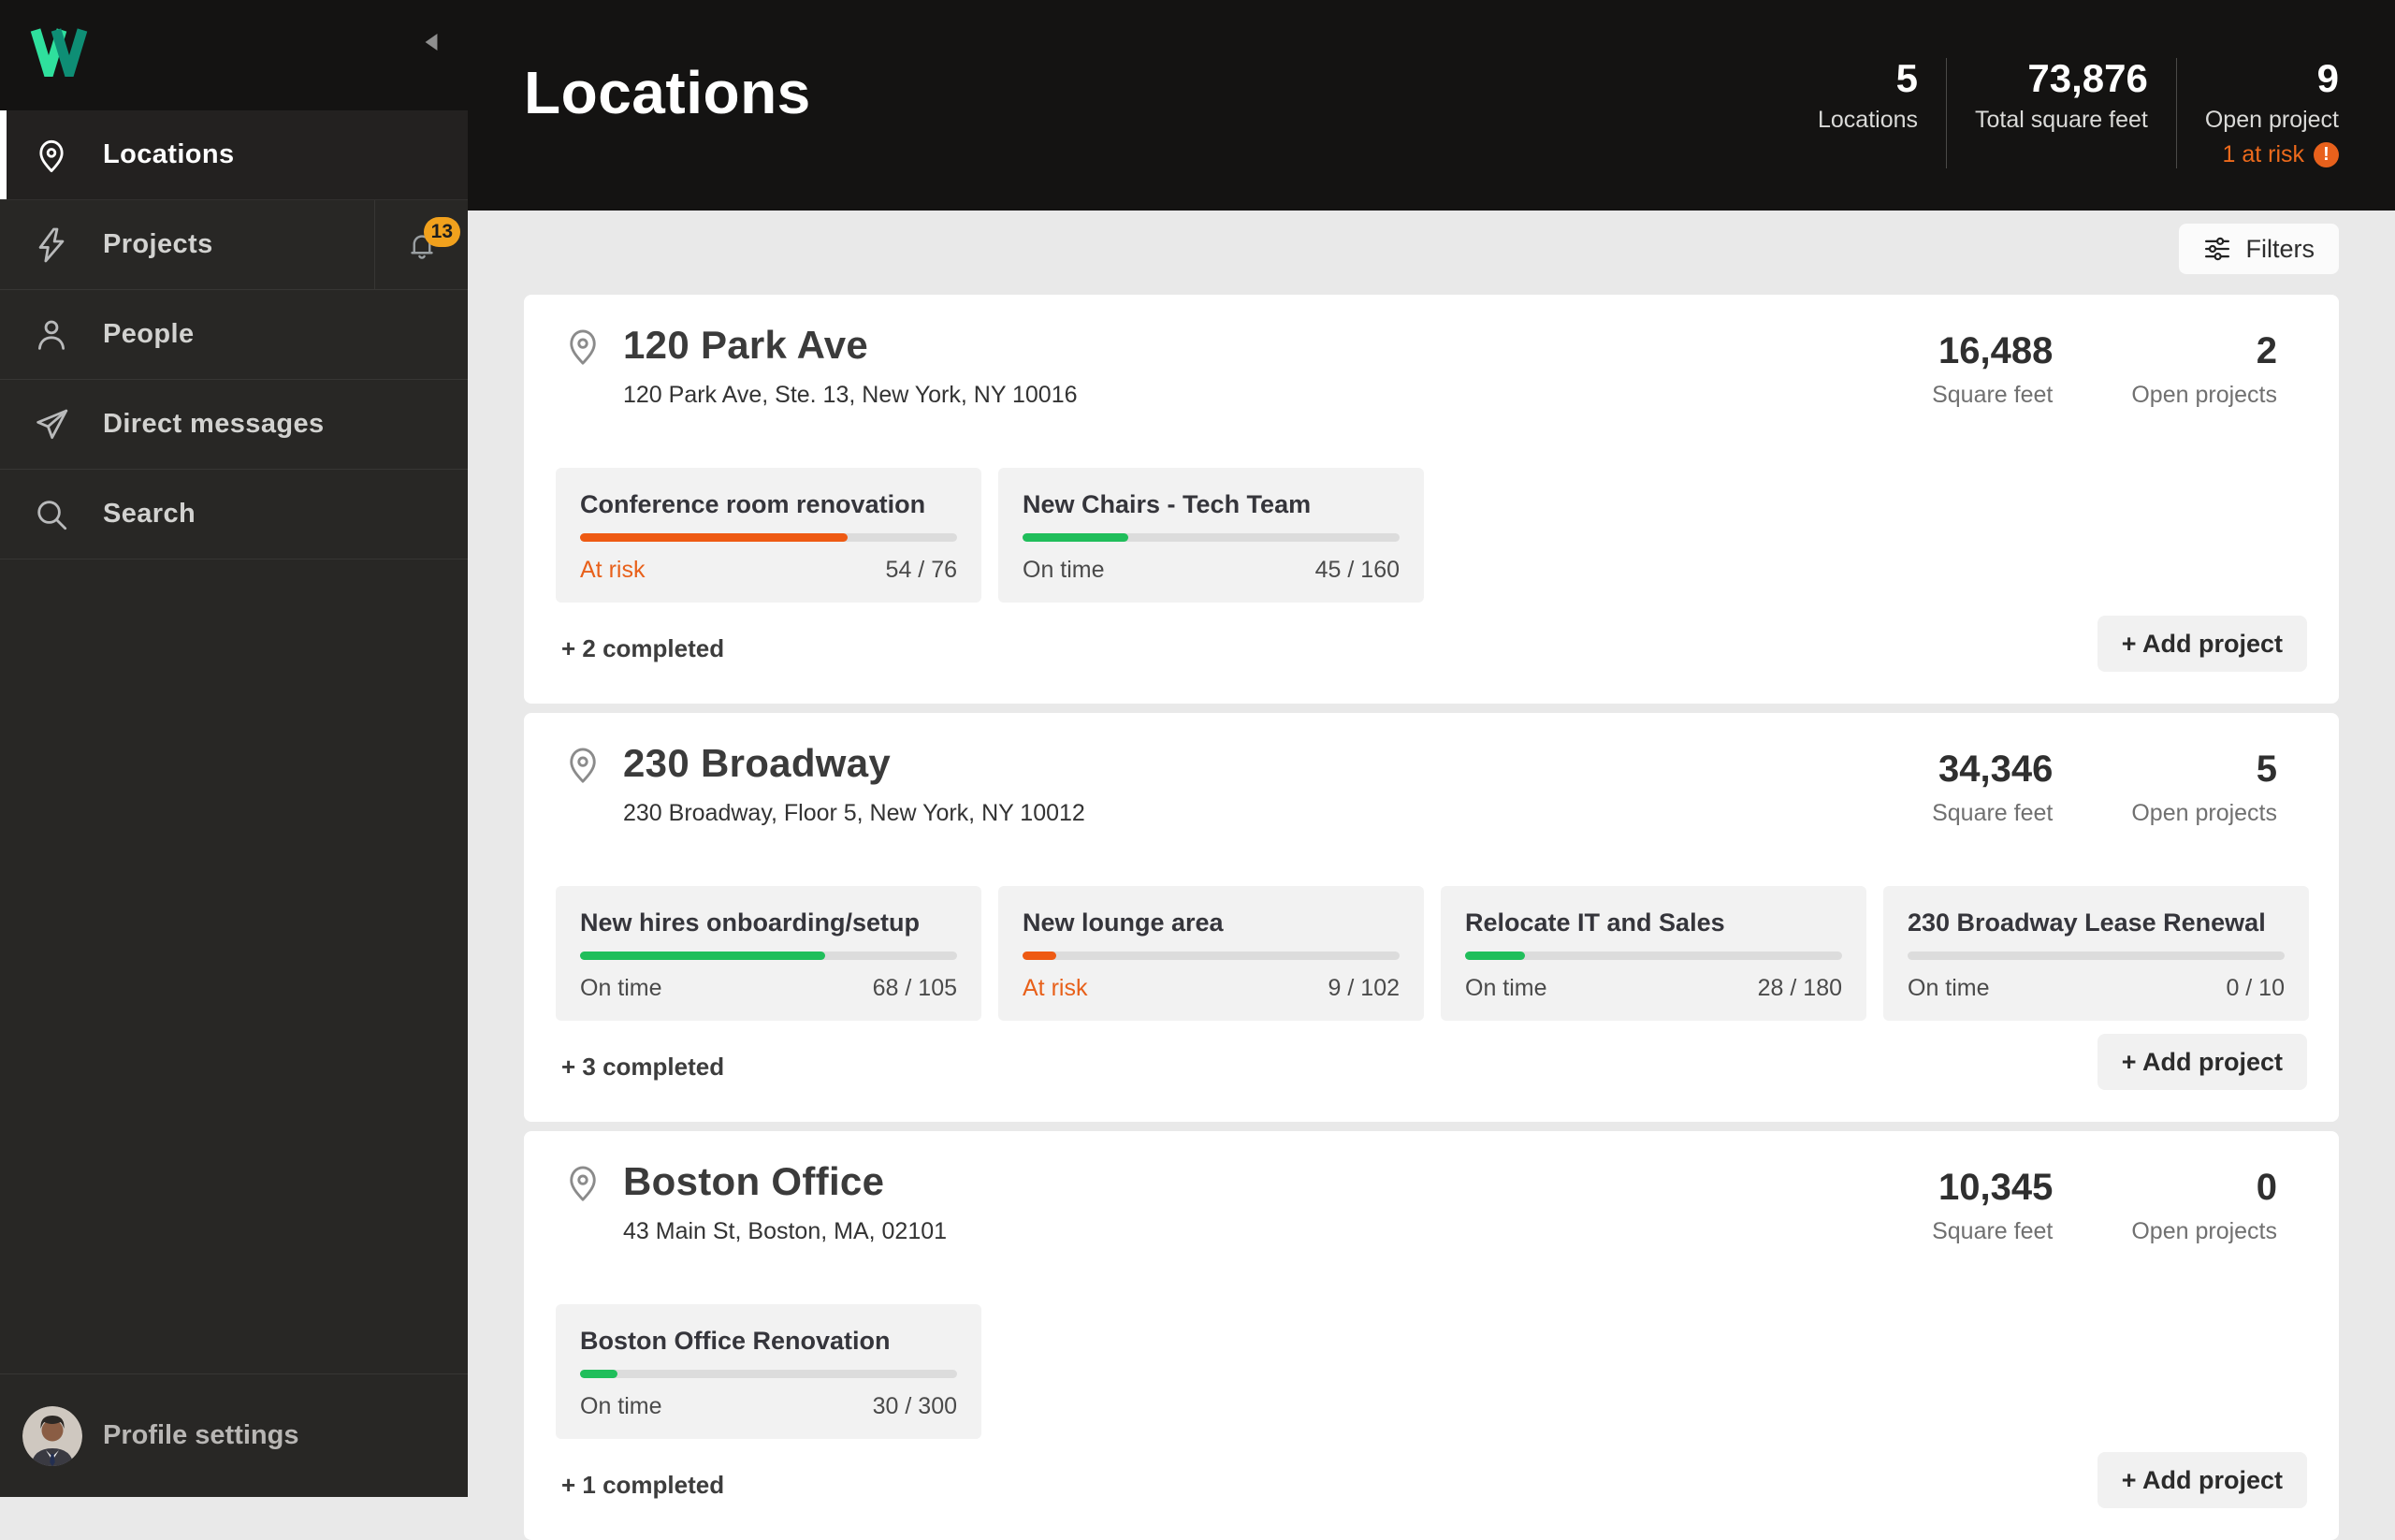 The height and width of the screenshot is (1540, 2395). I want to click on stat-value: 5, so click(1907, 78).